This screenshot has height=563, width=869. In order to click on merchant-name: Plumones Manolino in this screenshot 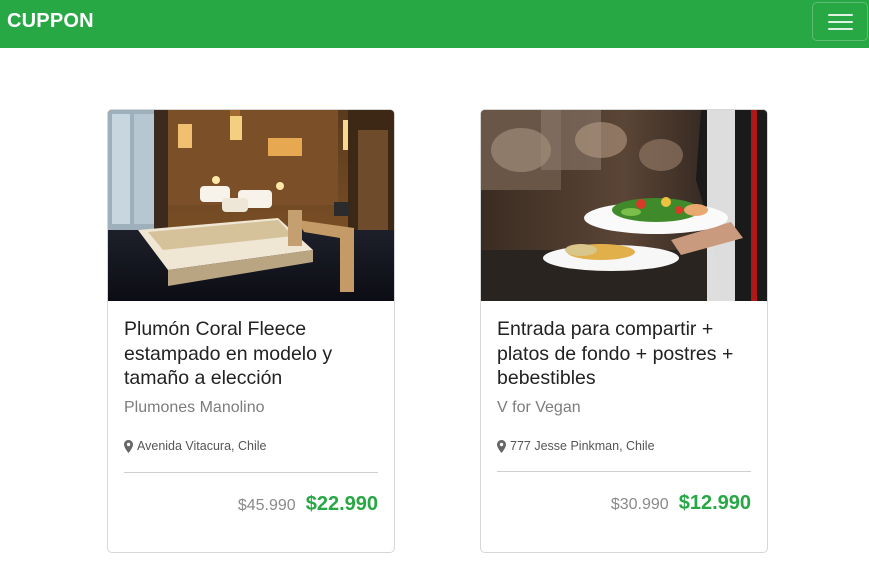, I will do `click(194, 407)`.